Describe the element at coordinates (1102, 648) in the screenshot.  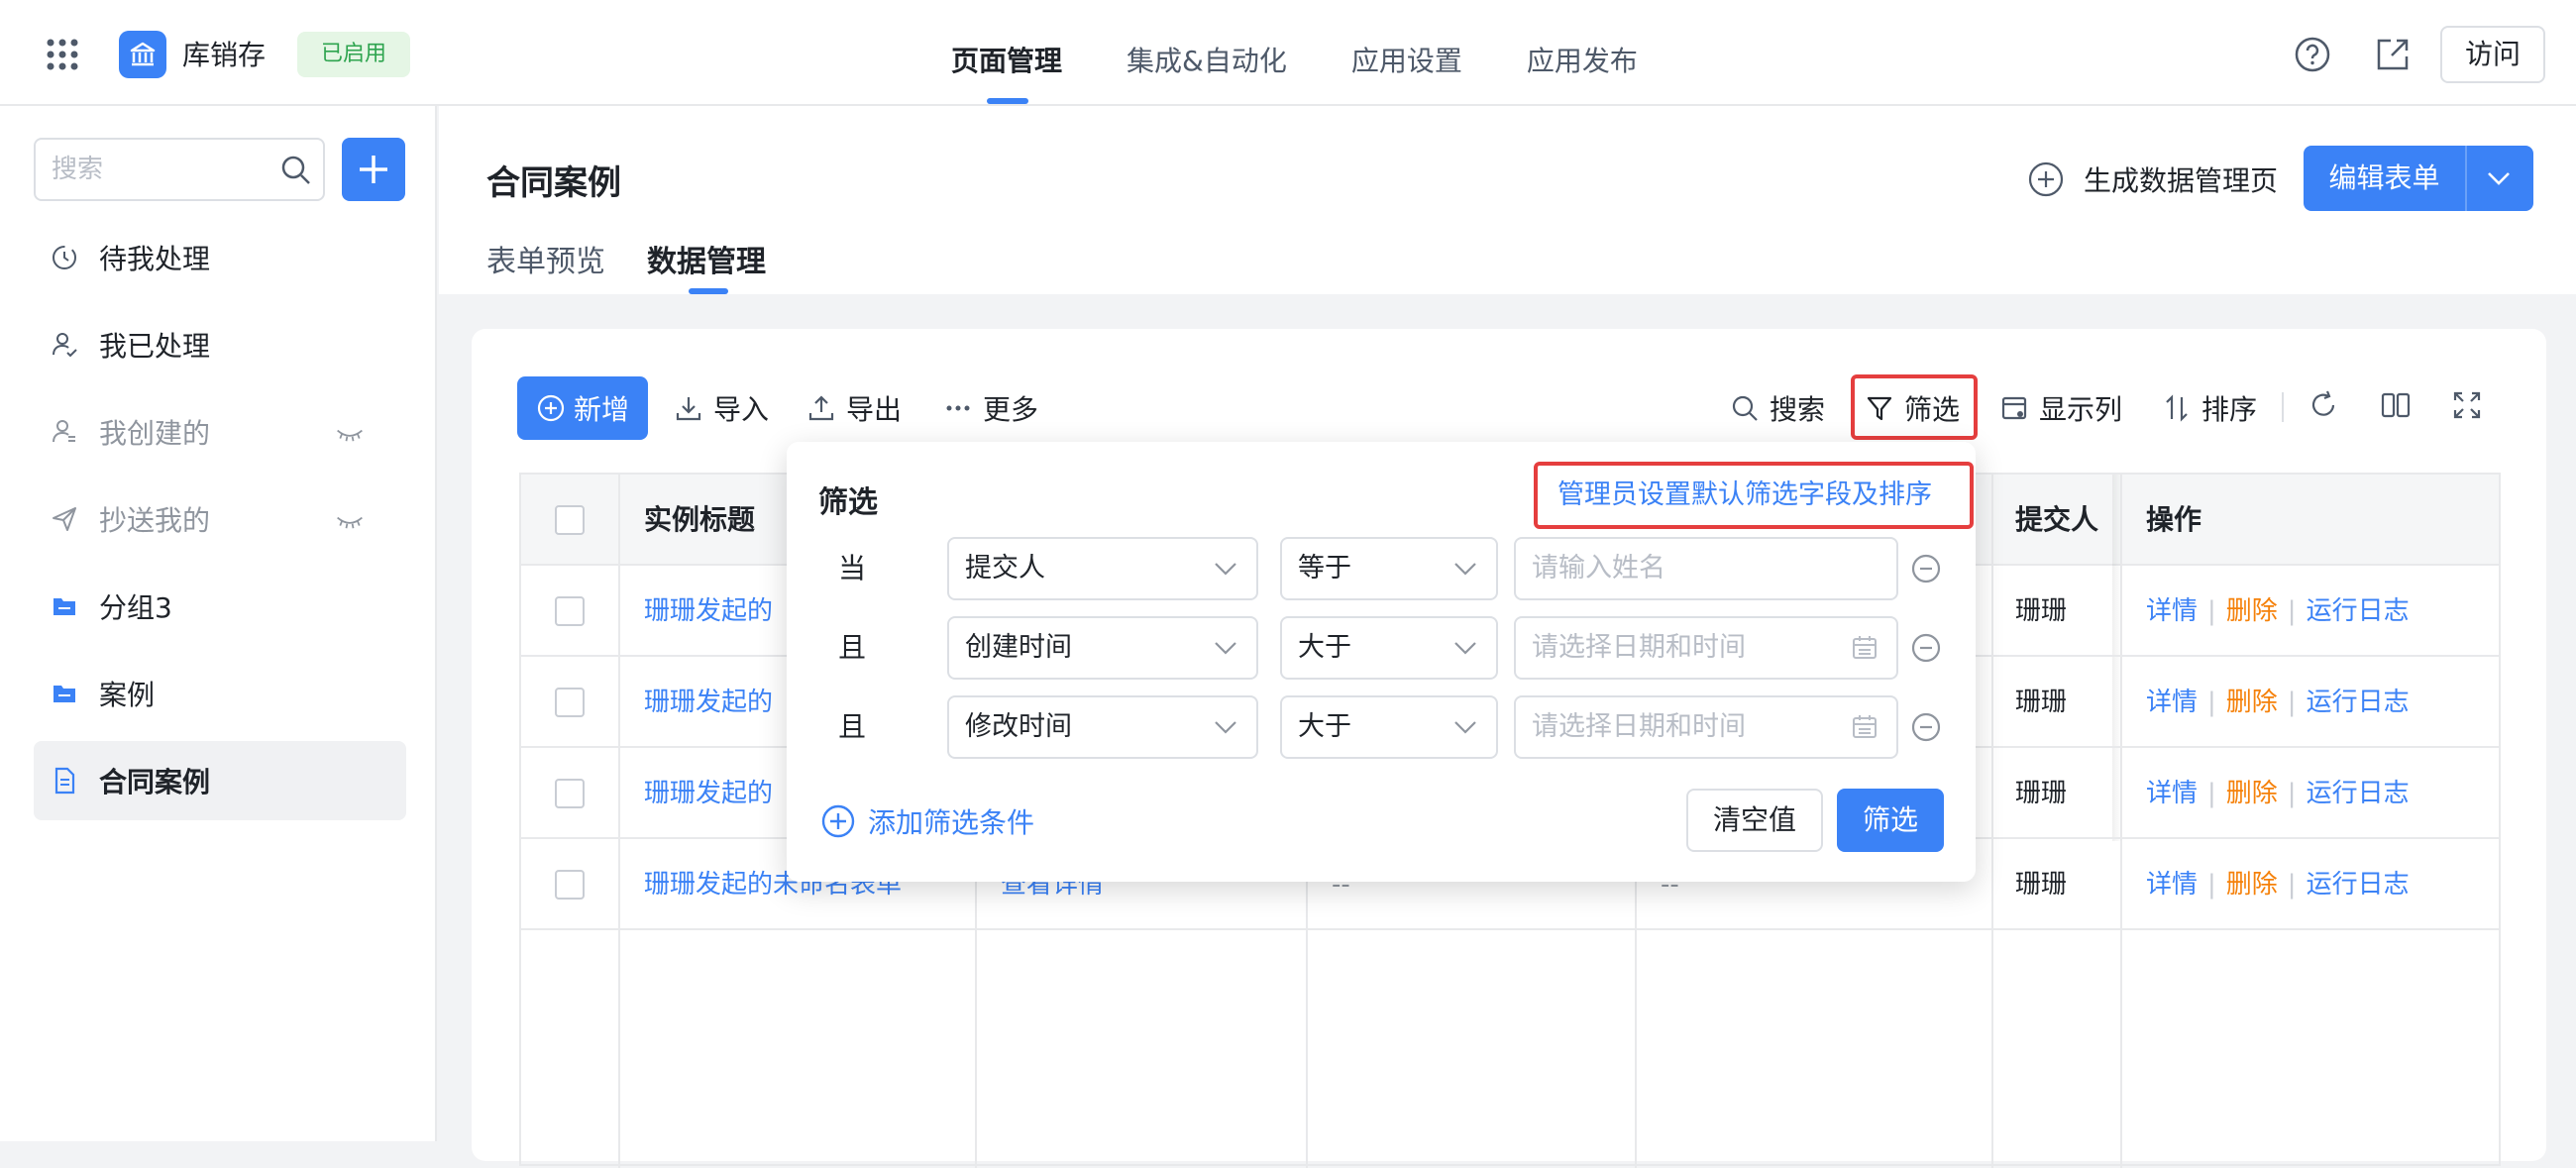
I see `field-select: 创建时间` at that location.